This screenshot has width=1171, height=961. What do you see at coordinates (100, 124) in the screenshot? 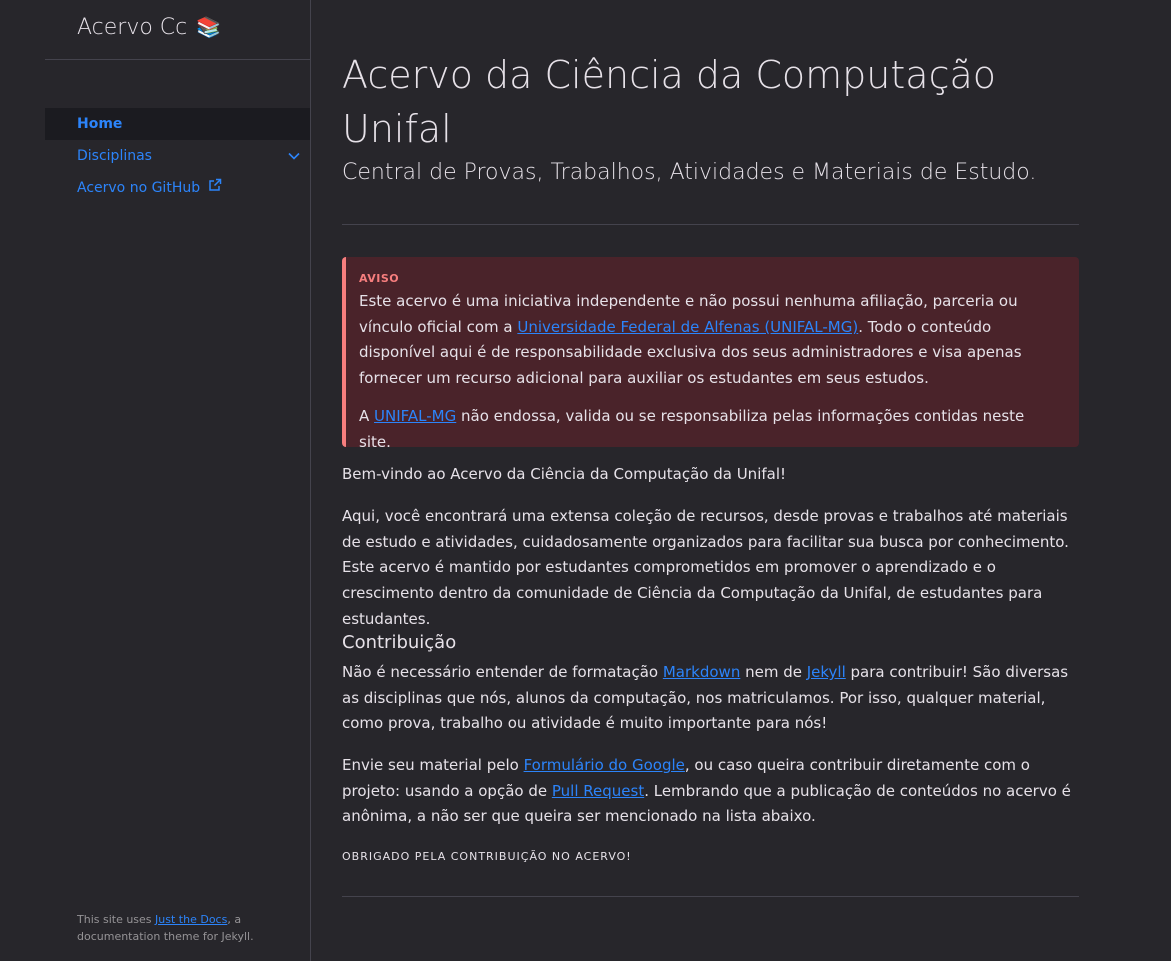
I see `sidebar-item-label: Home` at bounding box center [100, 124].